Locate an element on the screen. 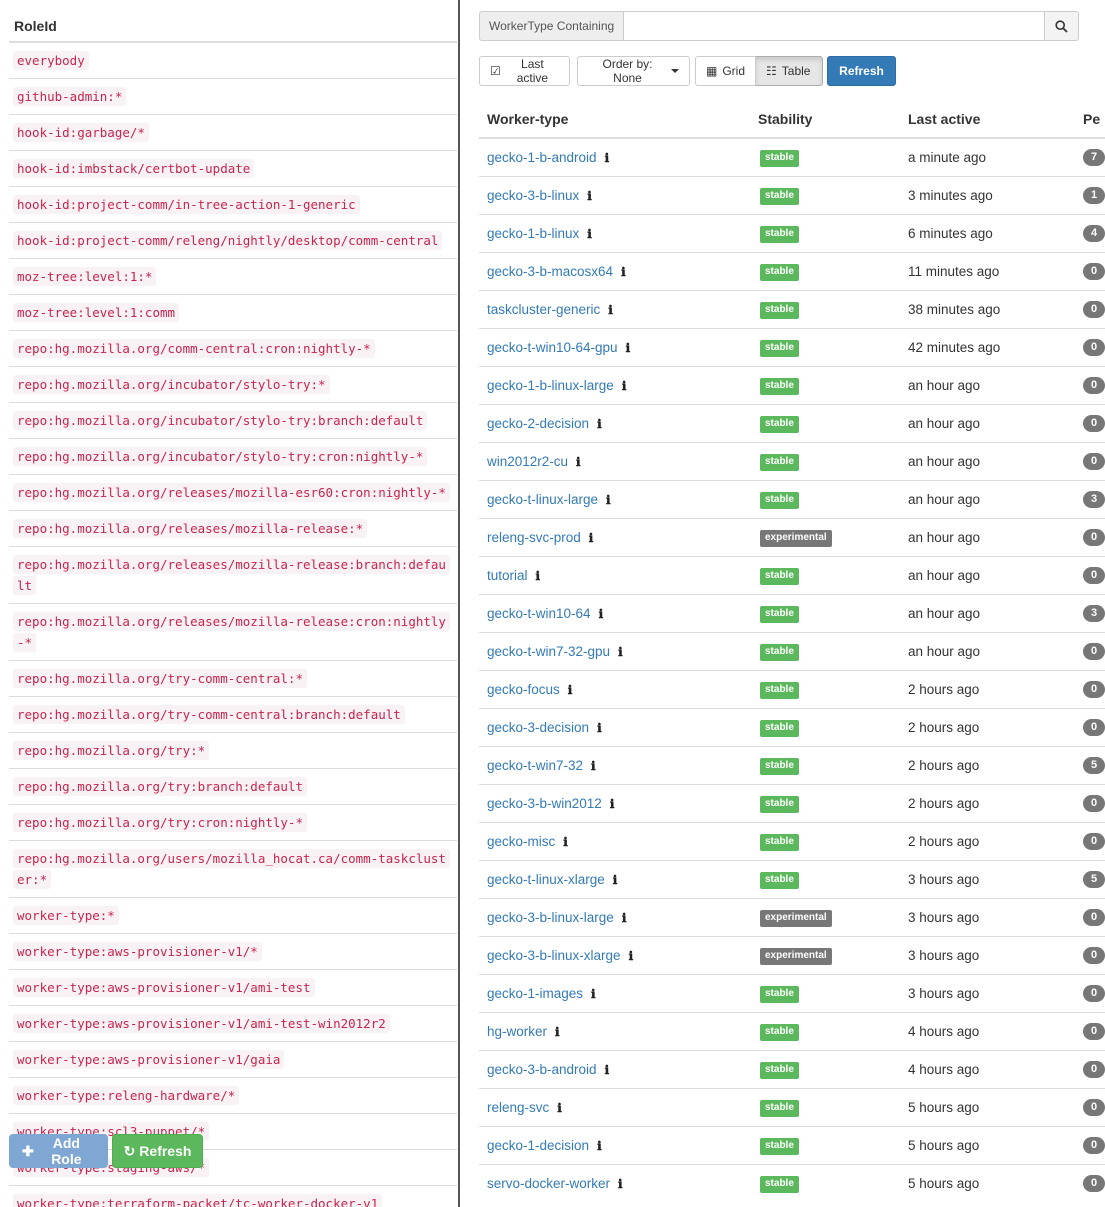 The image size is (1105, 1207). role-id-link: github-admin:* is located at coordinates (70, 96).